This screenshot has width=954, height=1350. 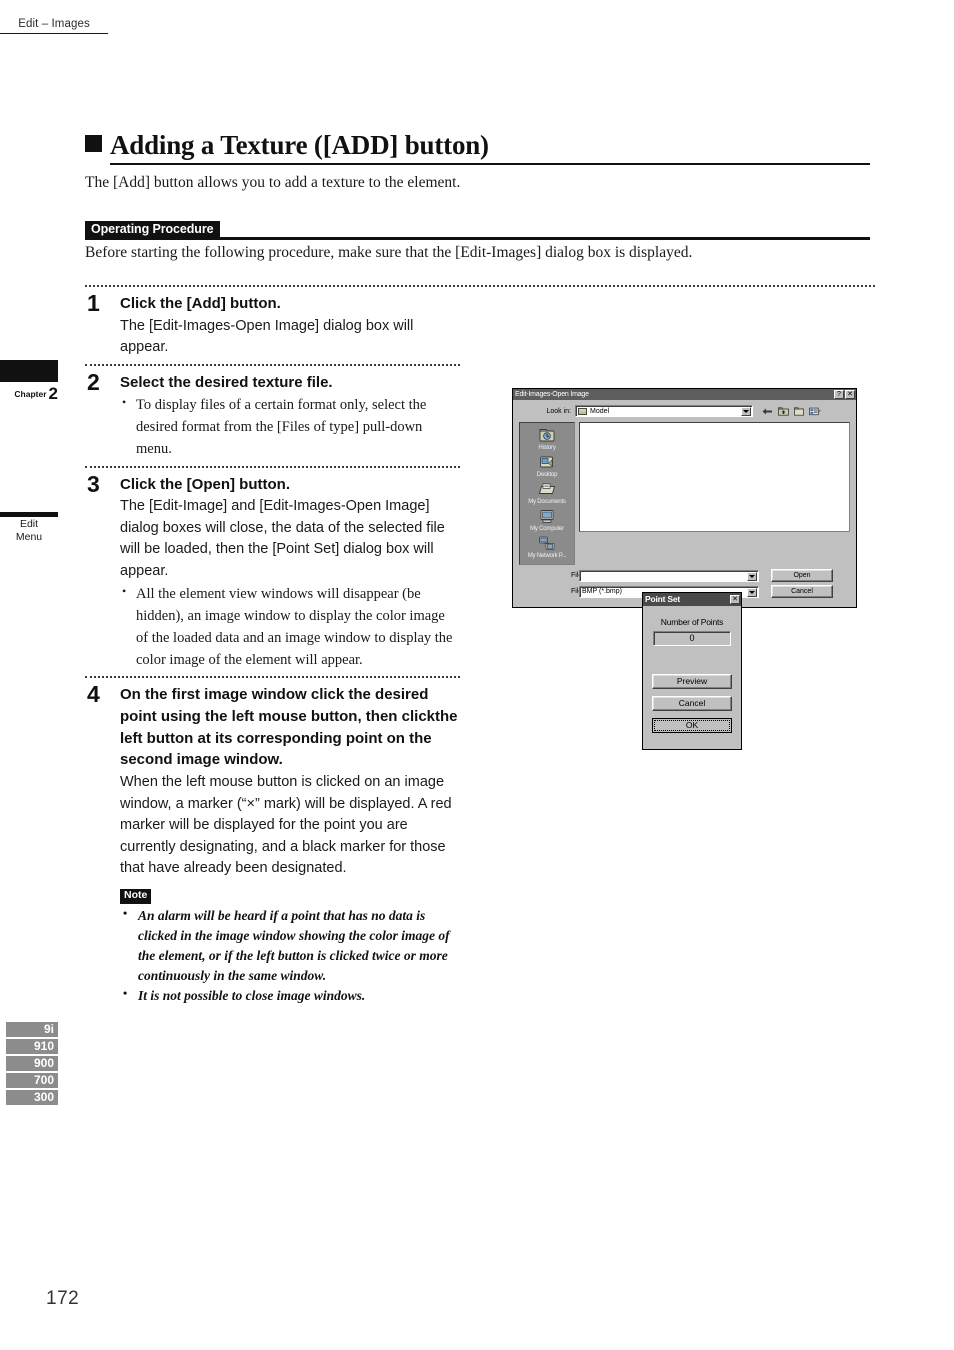 I want to click on model-tab: 9i, so click(x=32, y=1029).